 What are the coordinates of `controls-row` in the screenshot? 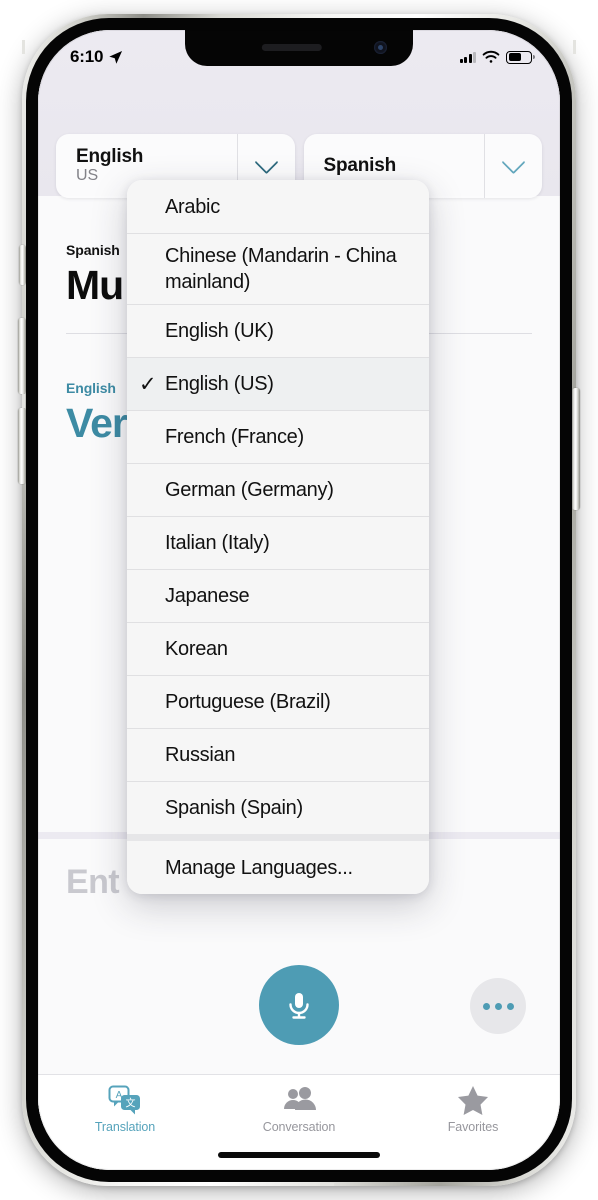 It's located at (299, 1000).